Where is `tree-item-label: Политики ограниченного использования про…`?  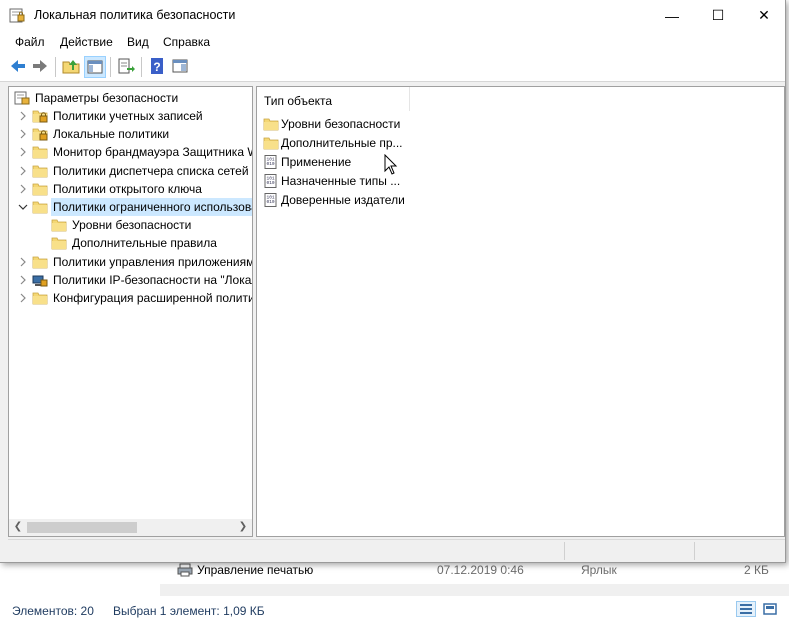 tree-item-label: Политики ограниченного использования про… is located at coordinates (151, 207).